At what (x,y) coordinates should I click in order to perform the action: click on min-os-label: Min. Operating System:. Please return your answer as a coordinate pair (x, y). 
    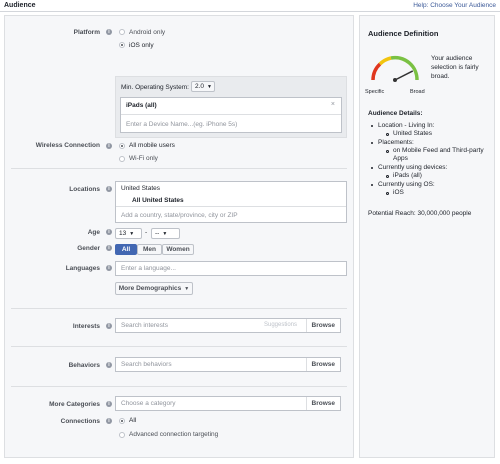
    Looking at the image, I should click on (155, 87).